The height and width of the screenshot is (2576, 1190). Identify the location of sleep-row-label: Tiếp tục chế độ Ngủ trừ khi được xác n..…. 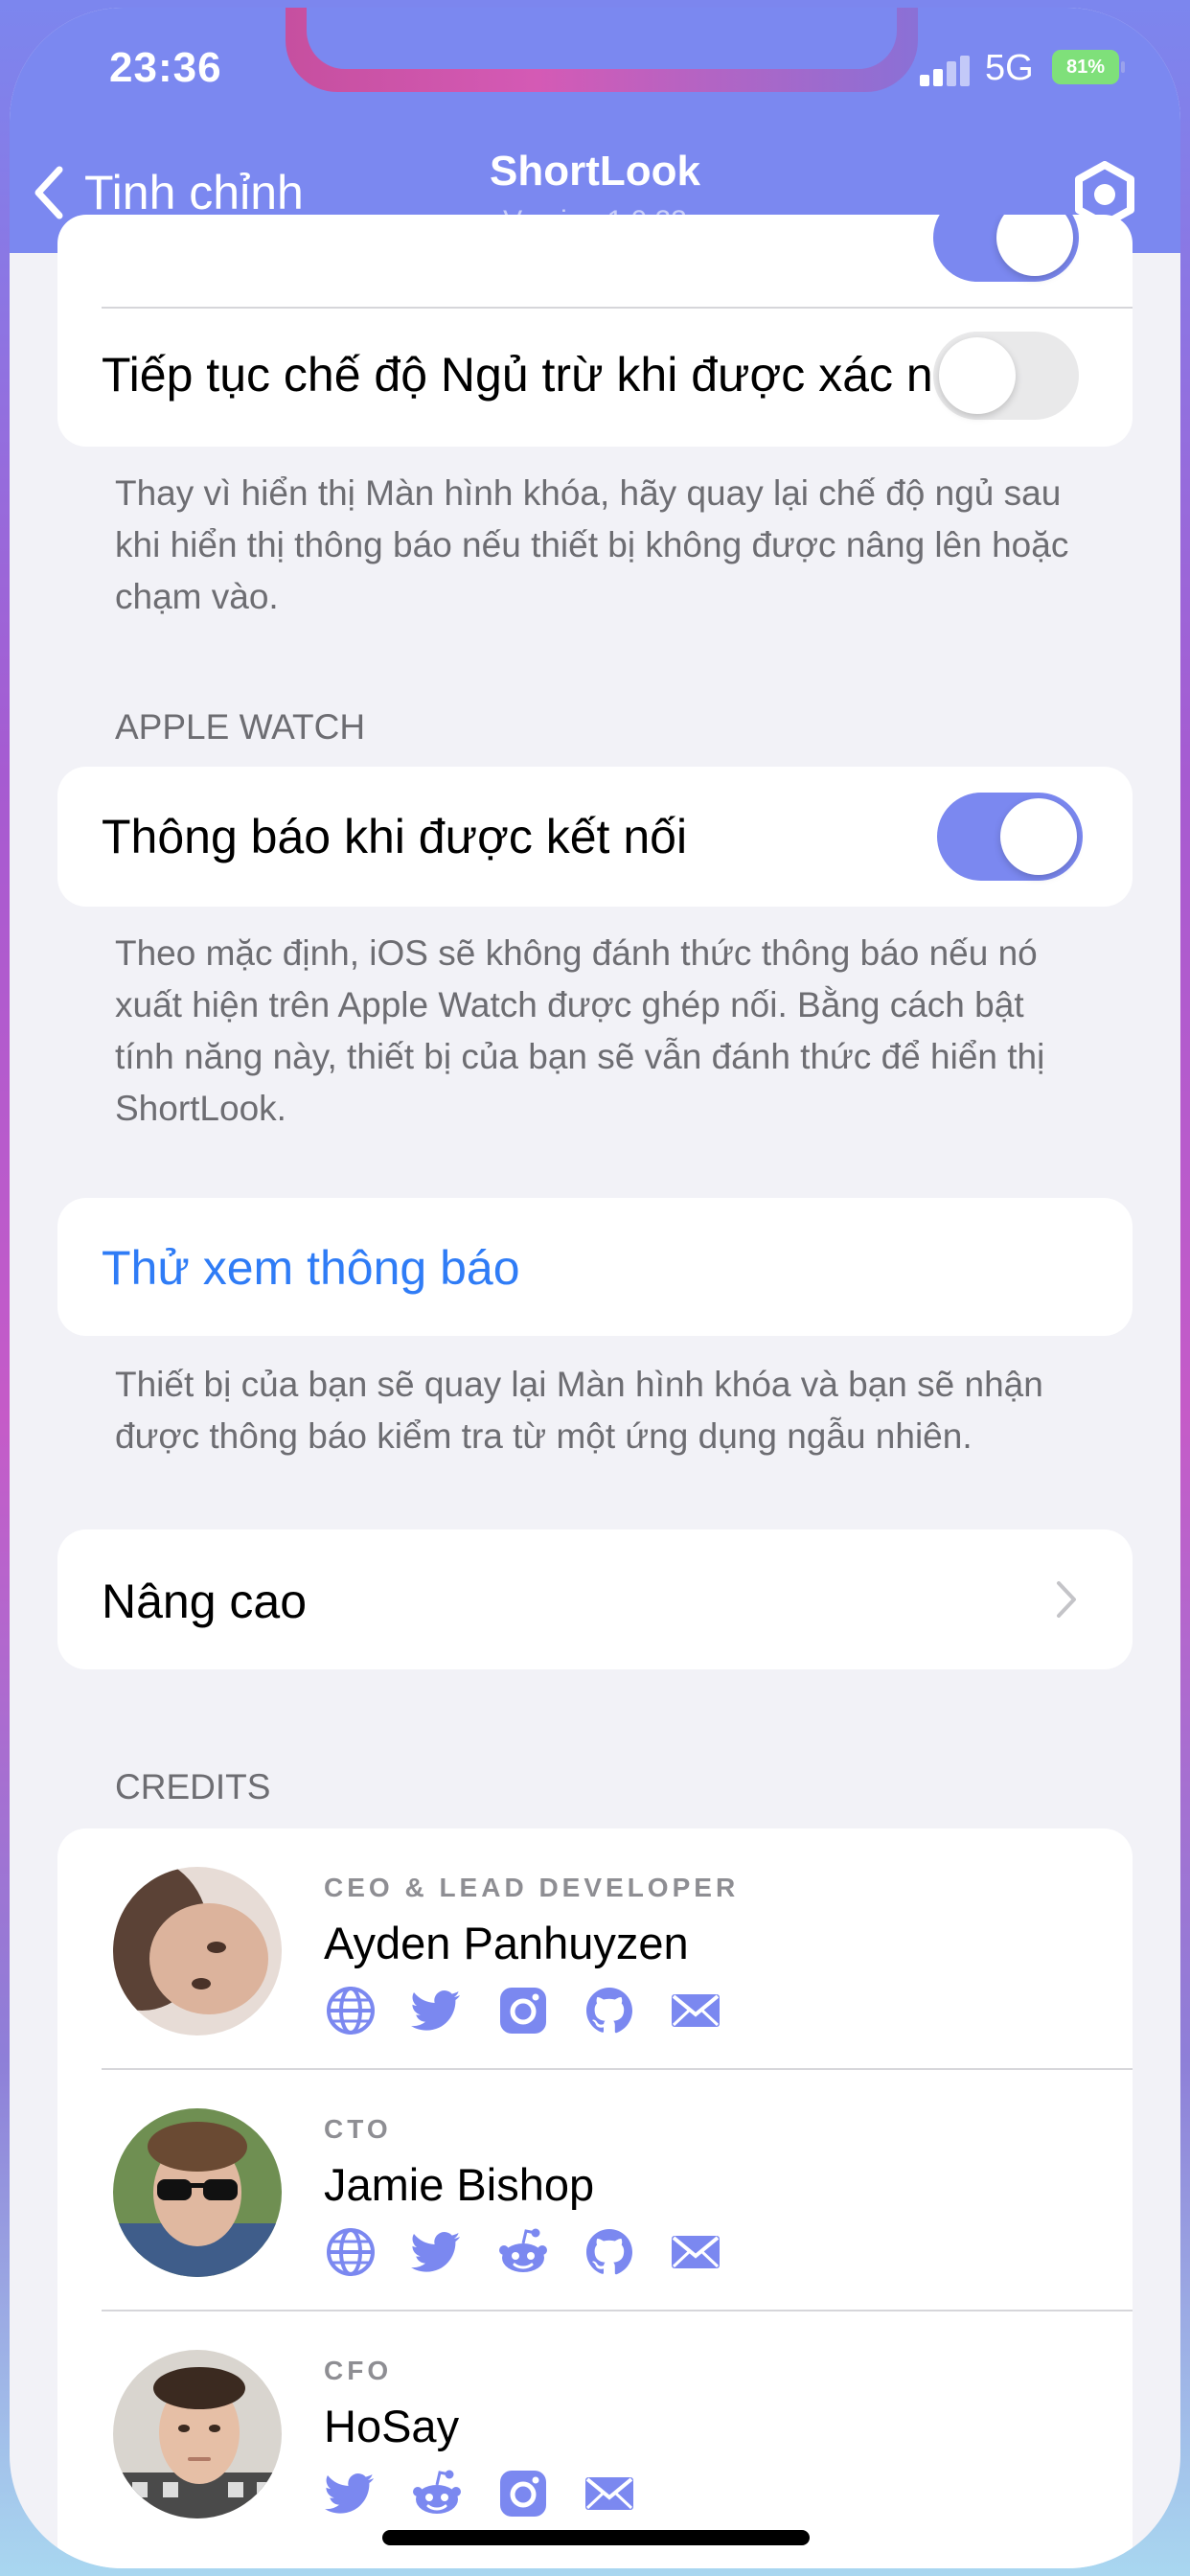
(538, 375).